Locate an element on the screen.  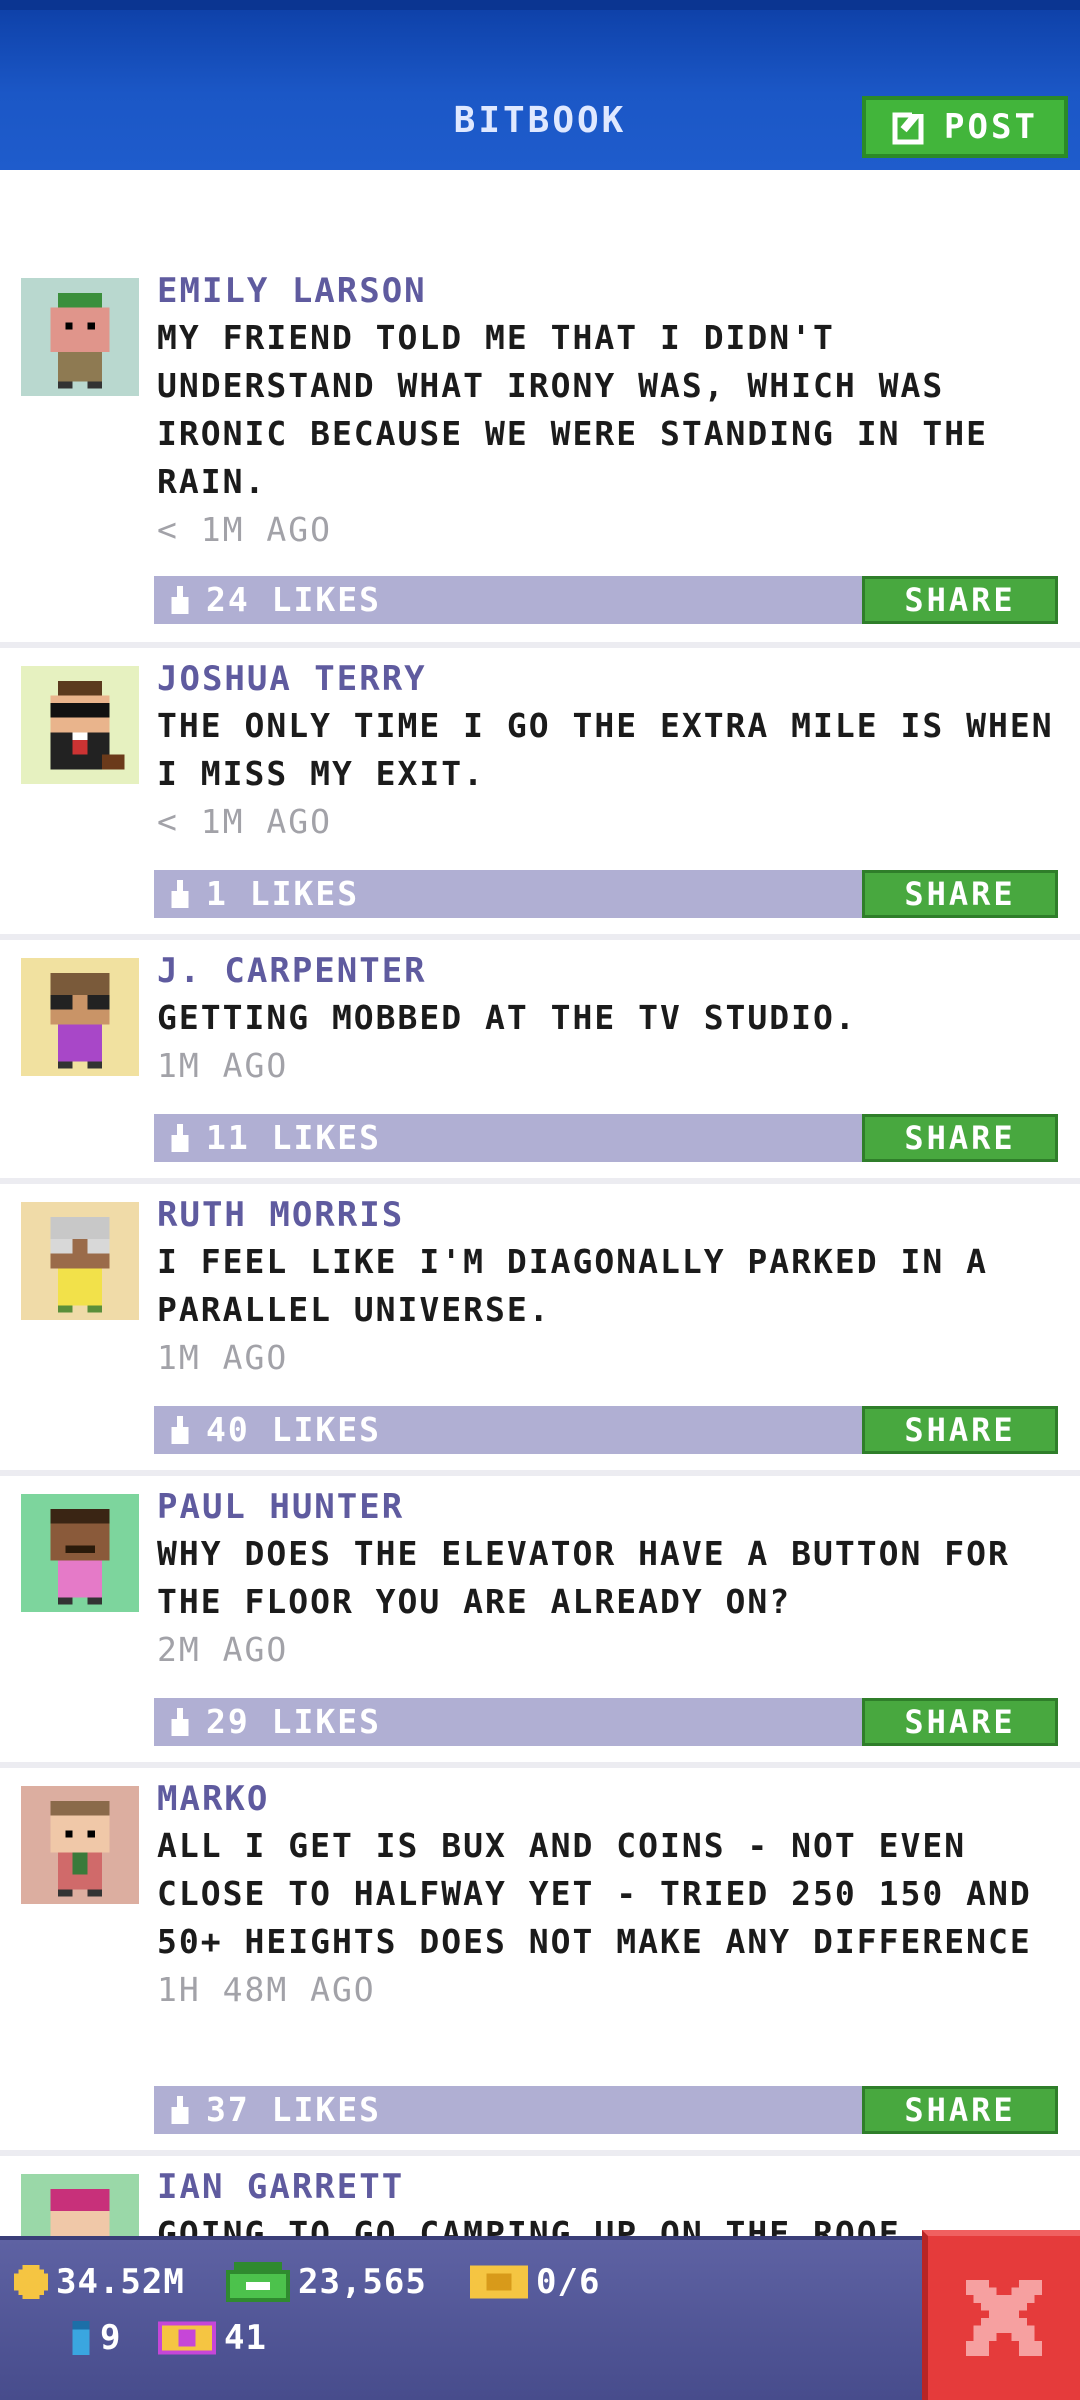
post-text: GETTING MOBBED AT THE TV STUDIO. is located at coordinates (507, 1017).